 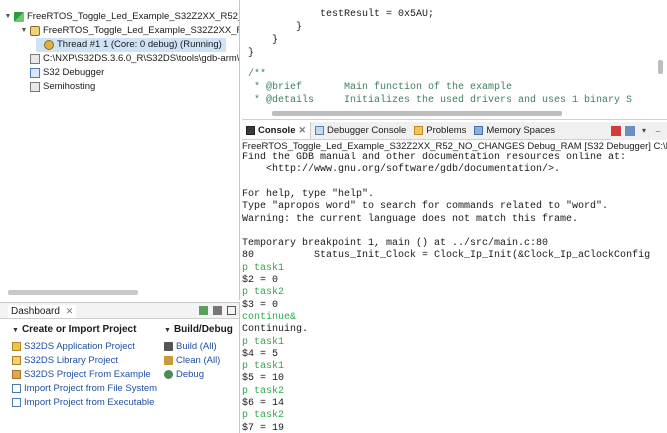 I want to click on tree-item-label: S32 Debugger, so click(x=74, y=72).